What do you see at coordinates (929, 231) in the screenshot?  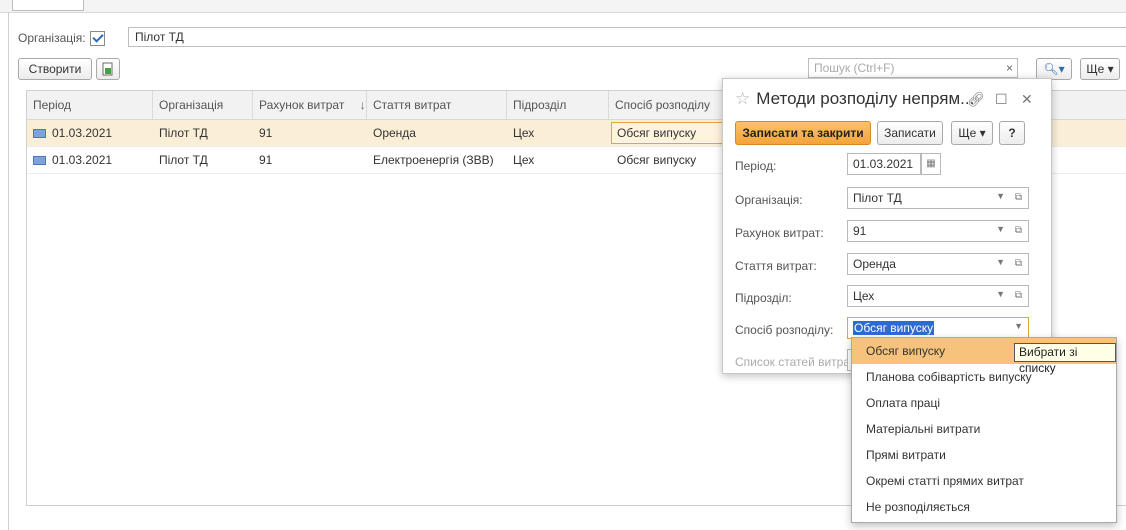 I see `account-input: 91 ▼` at bounding box center [929, 231].